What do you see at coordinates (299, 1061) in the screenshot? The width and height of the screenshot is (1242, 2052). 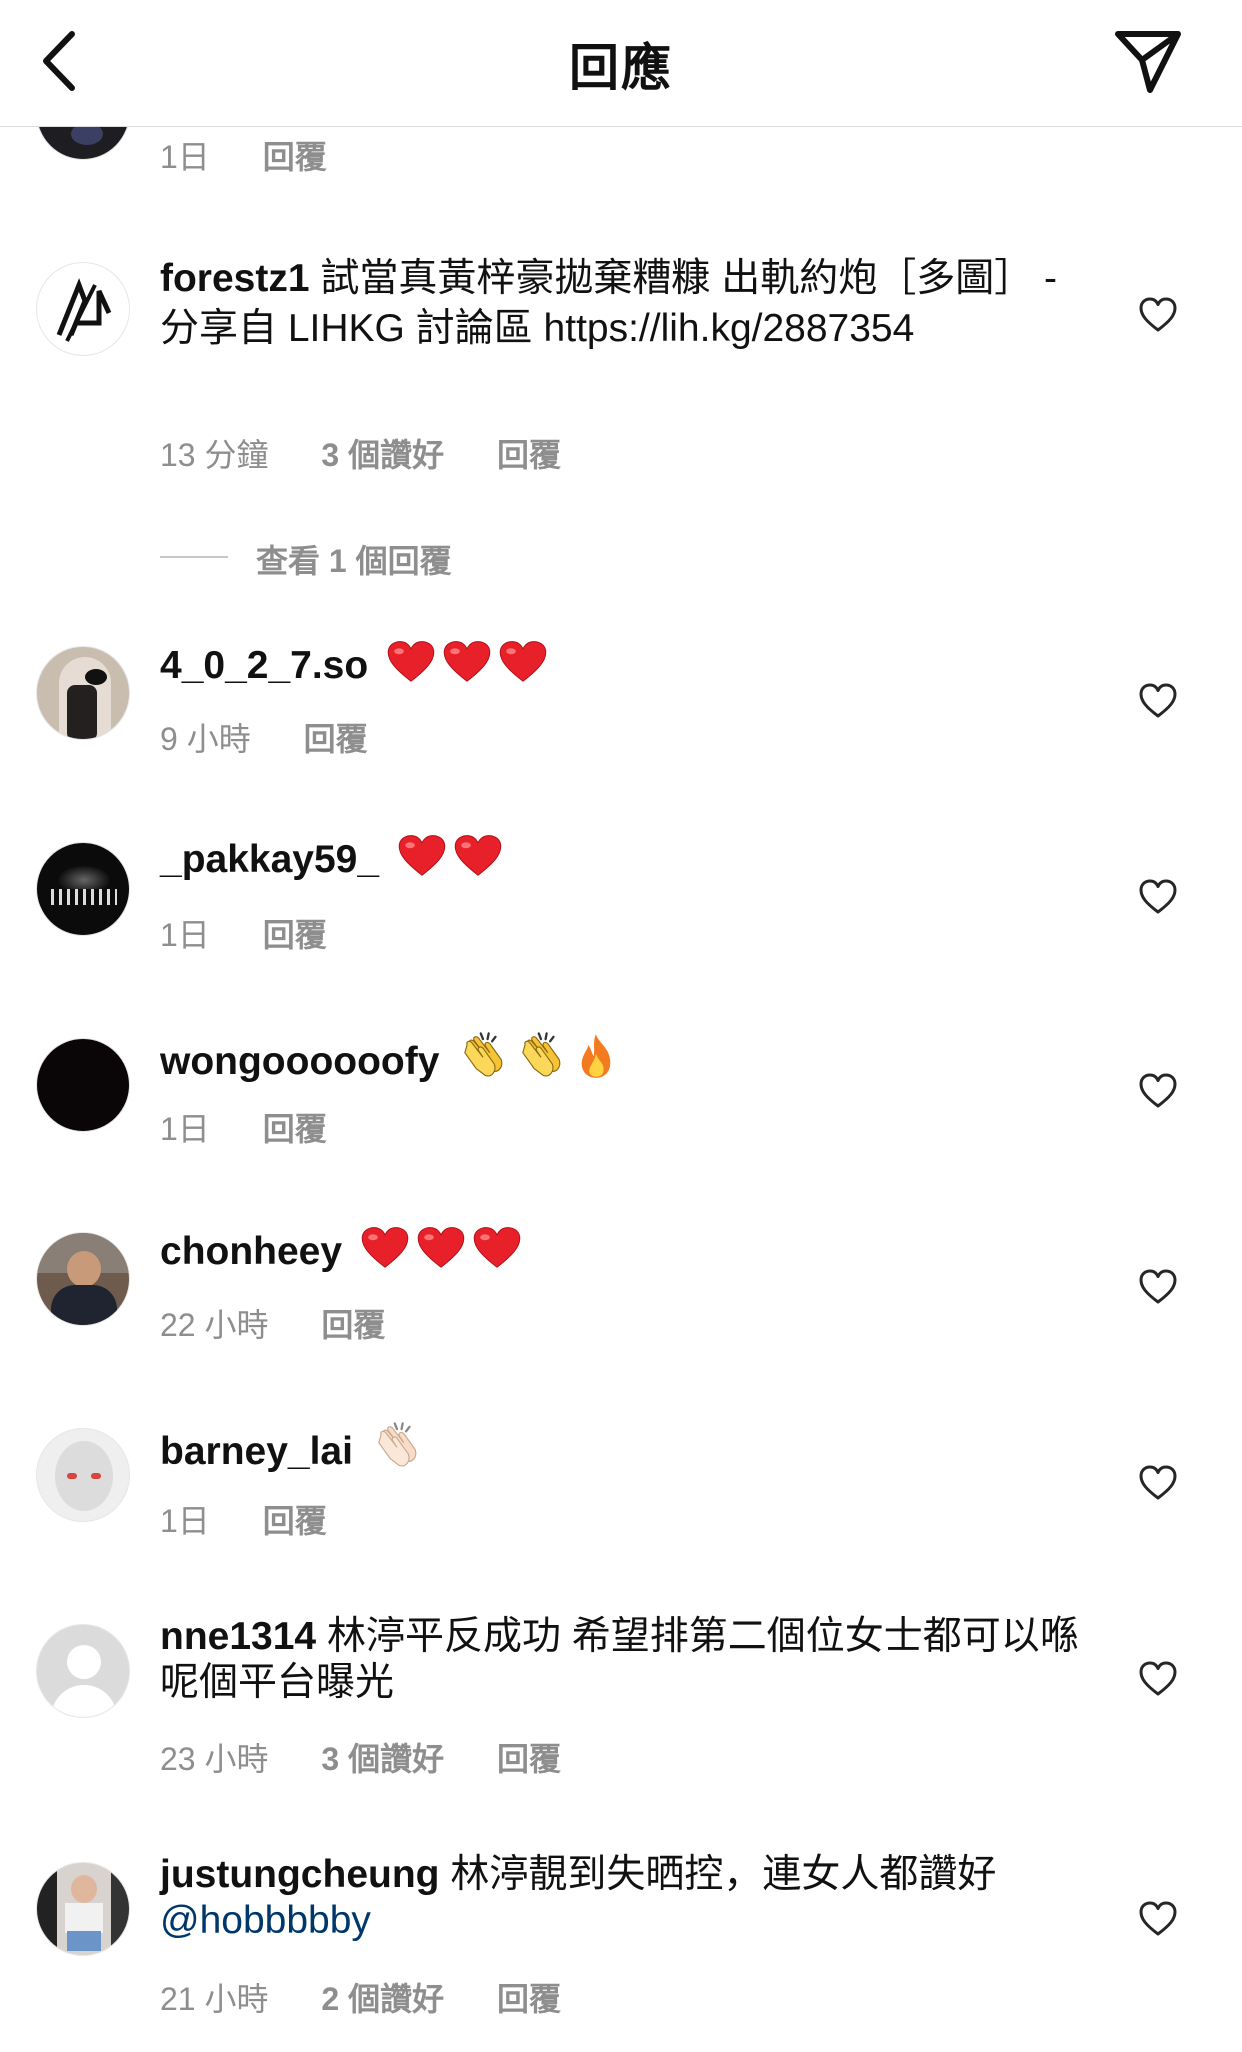 I see `comment-username: wongoooooofy` at bounding box center [299, 1061].